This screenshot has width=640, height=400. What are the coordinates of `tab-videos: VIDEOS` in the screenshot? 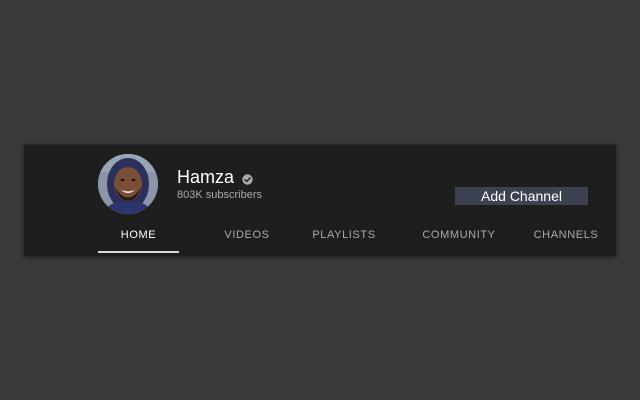 It's located at (247, 235).